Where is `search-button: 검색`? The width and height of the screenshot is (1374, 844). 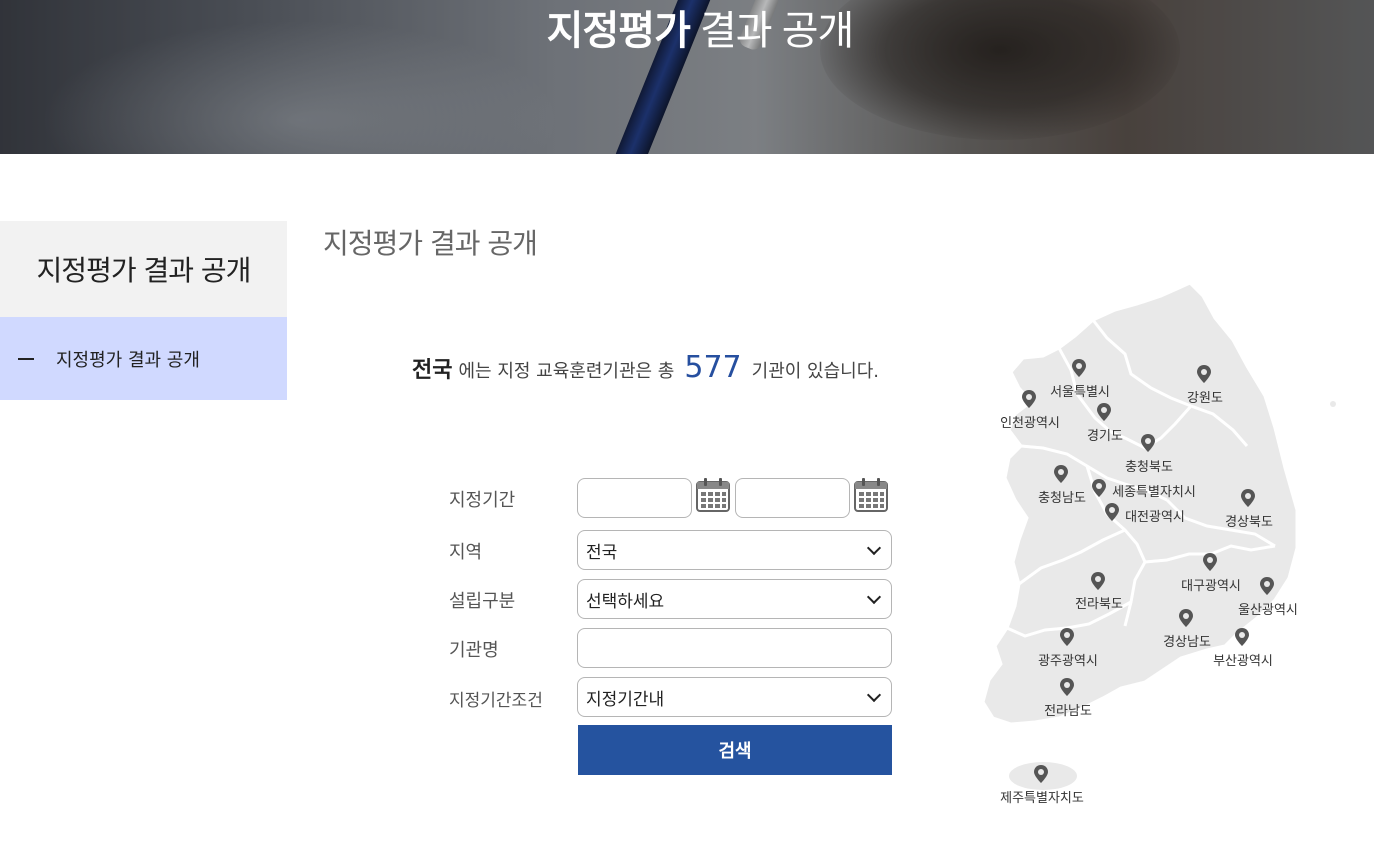
search-button: 검색 is located at coordinates (735, 750).